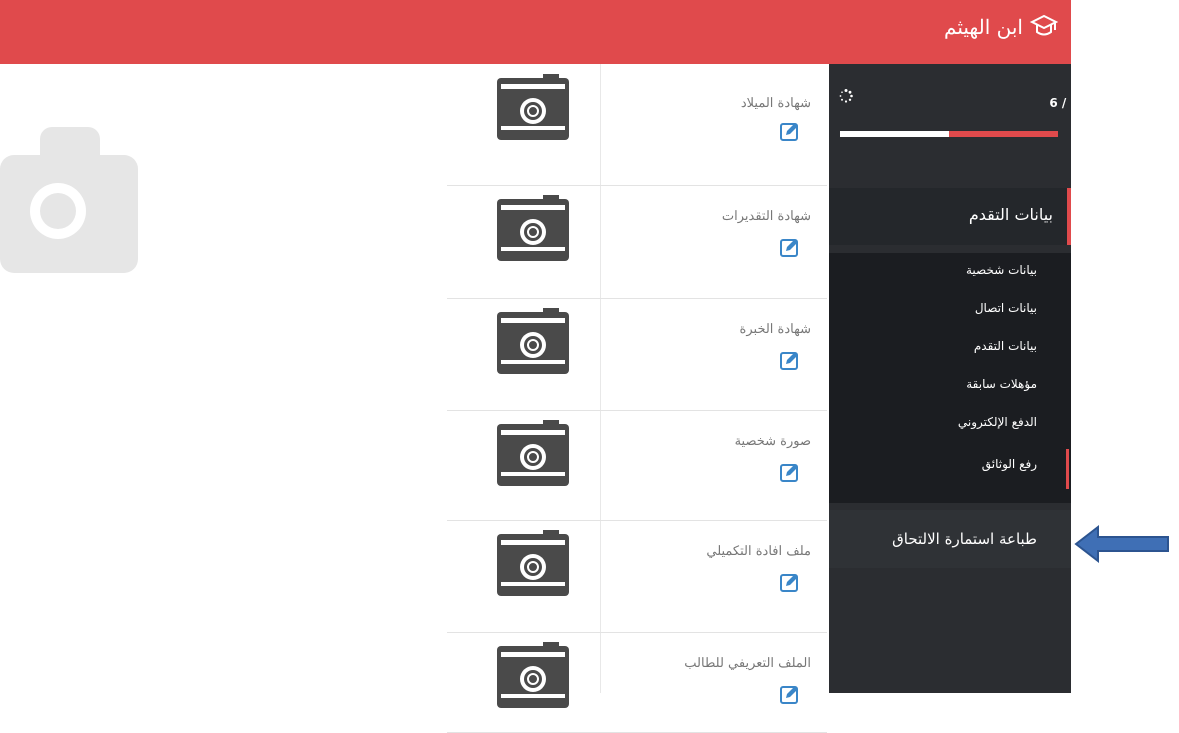 The height and width of the screenshot is (733, 1179). I want to click on document-label: شهادة التقديرات, so click(766, 216).